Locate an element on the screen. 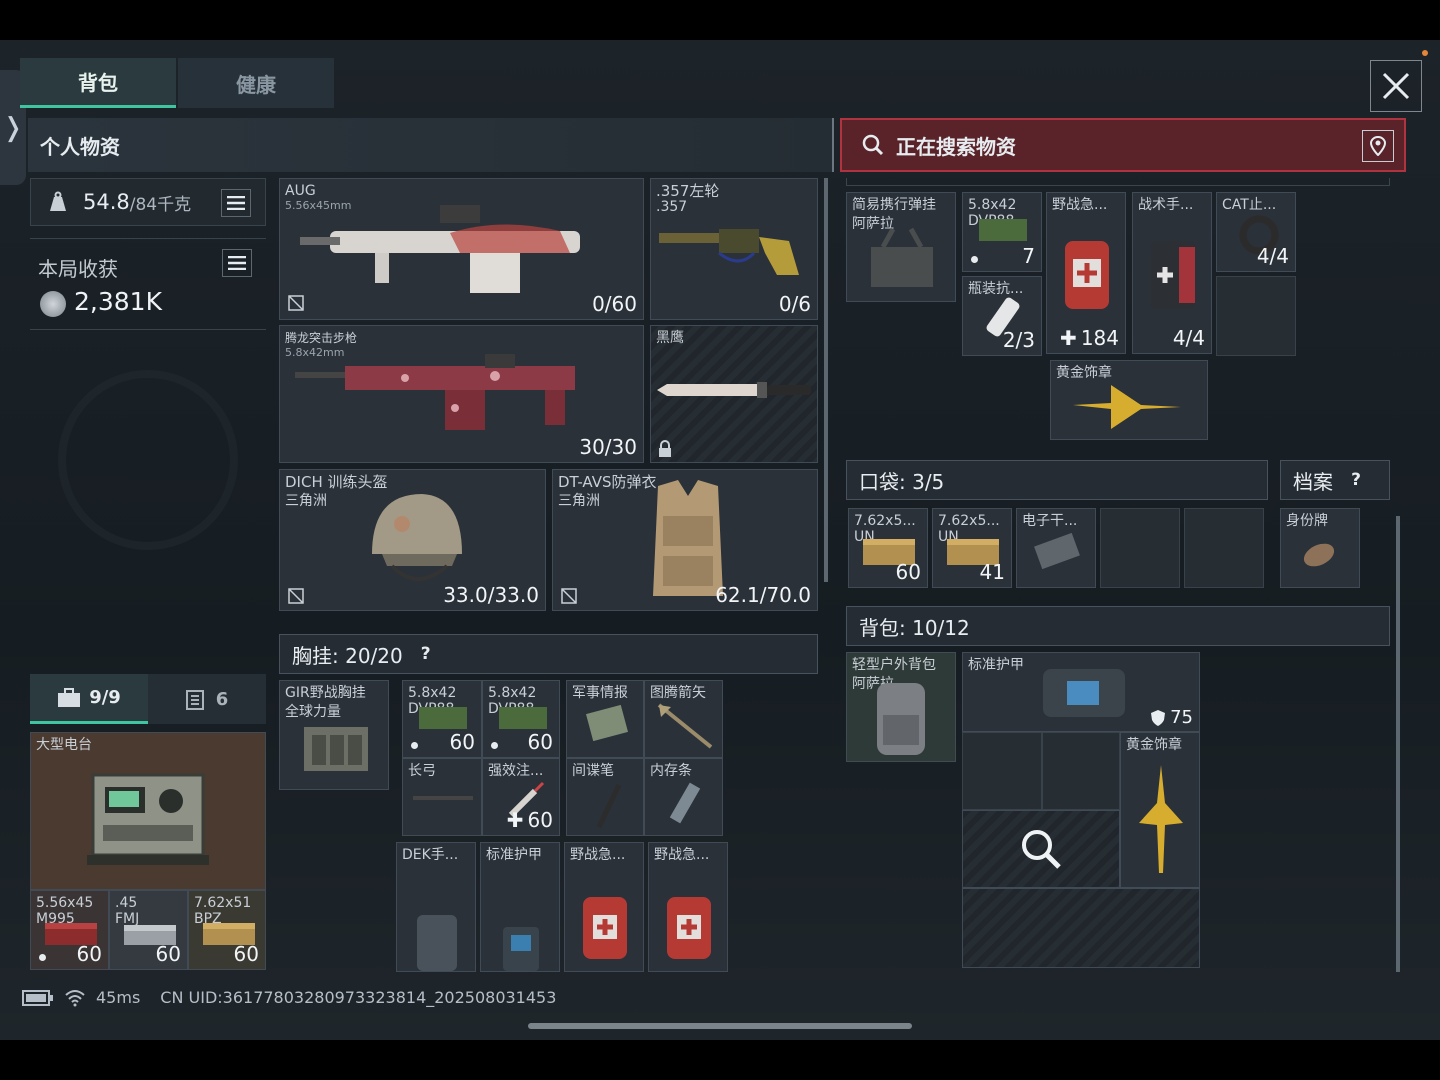 This screenshot has height=1080, width=1440. memory-stick-icon is located at coordinates (685, 803).